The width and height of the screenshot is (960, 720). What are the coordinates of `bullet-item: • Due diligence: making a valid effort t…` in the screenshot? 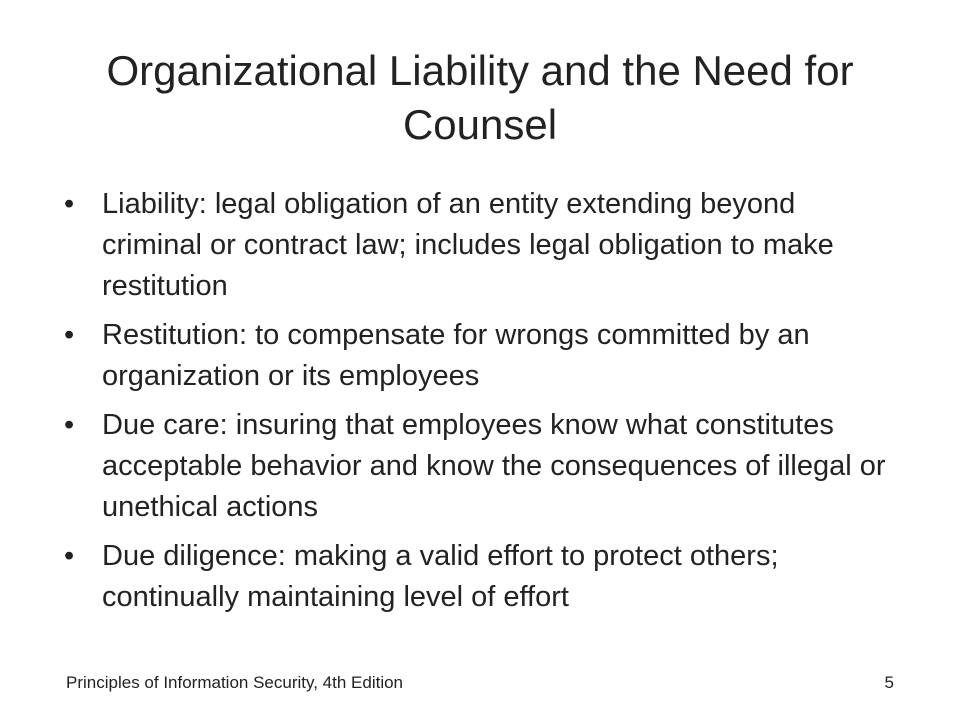 It's located at (479, 577).